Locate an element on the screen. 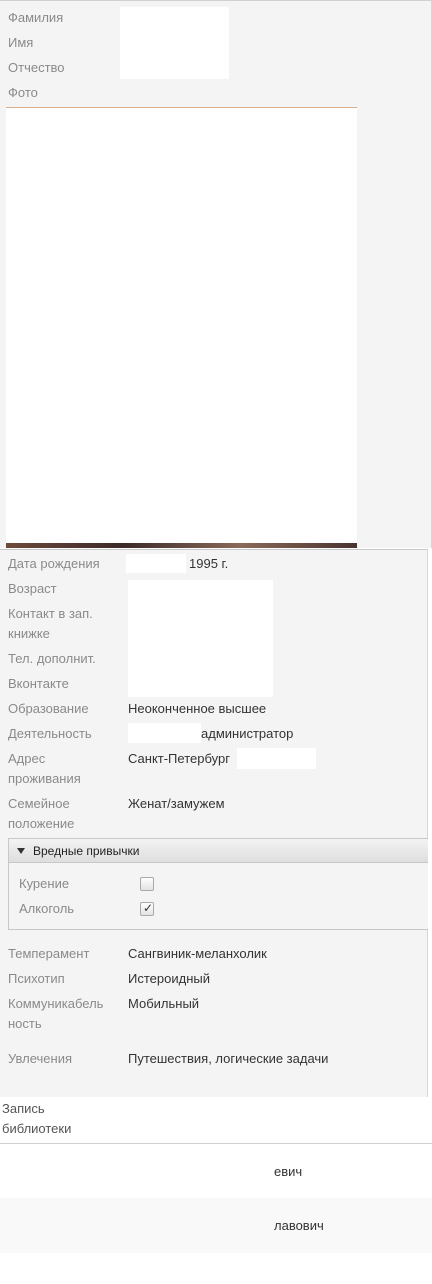  family-label: Семейное положение is located at coordinates (41, 813).